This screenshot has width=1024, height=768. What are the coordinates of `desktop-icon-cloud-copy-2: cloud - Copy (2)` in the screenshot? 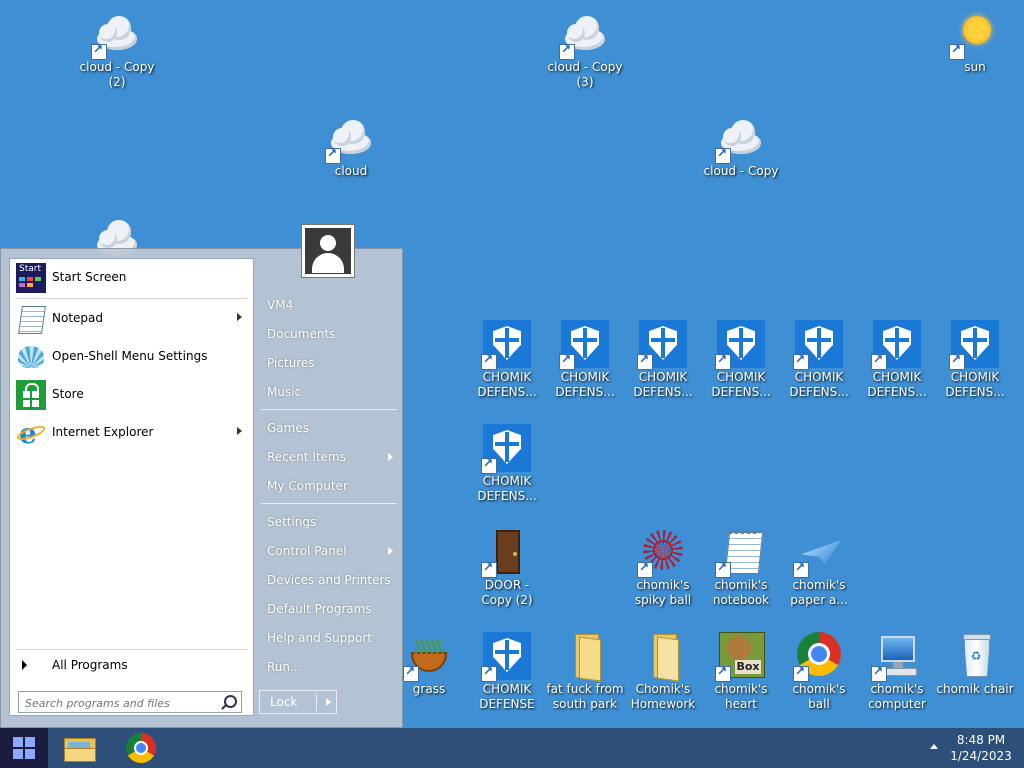 It's located at (117, 50).